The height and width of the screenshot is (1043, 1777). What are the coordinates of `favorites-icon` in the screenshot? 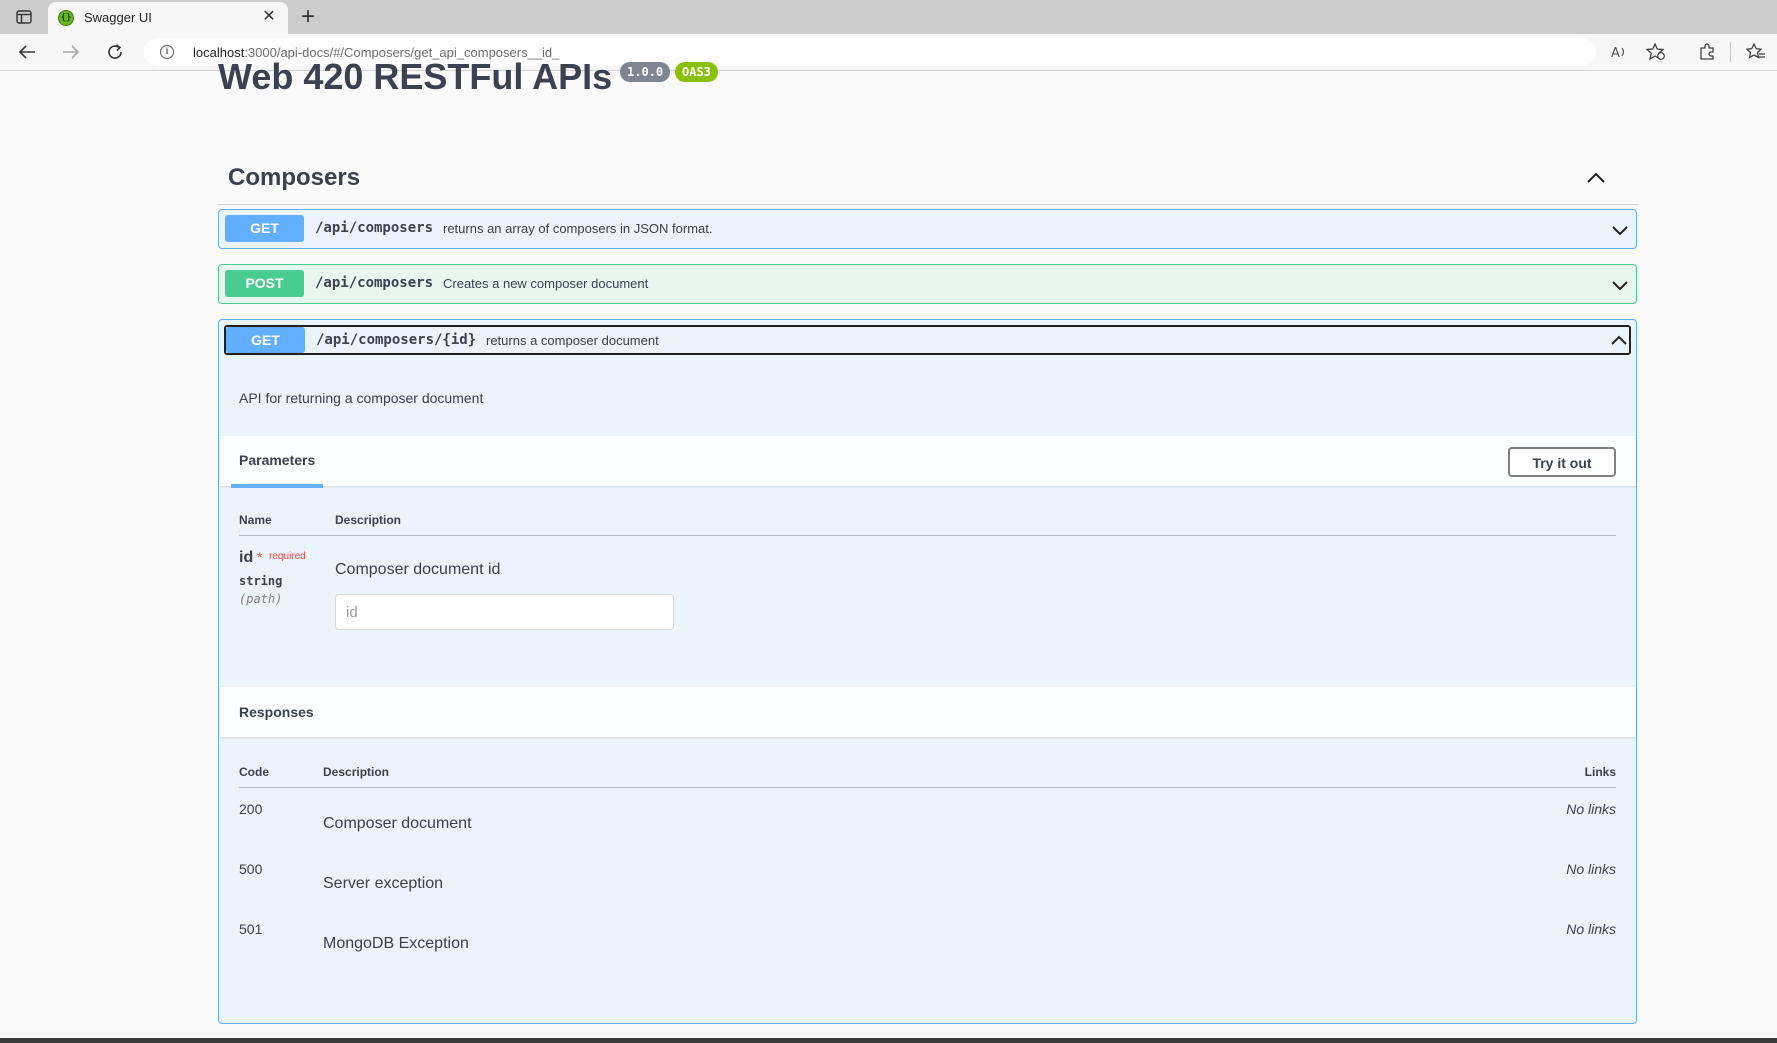 It's located at (1756, 52).